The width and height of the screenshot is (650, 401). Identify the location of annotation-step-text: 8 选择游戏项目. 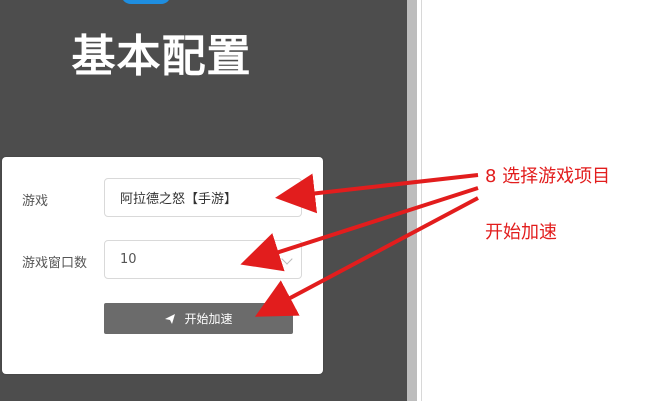
(548, 176).